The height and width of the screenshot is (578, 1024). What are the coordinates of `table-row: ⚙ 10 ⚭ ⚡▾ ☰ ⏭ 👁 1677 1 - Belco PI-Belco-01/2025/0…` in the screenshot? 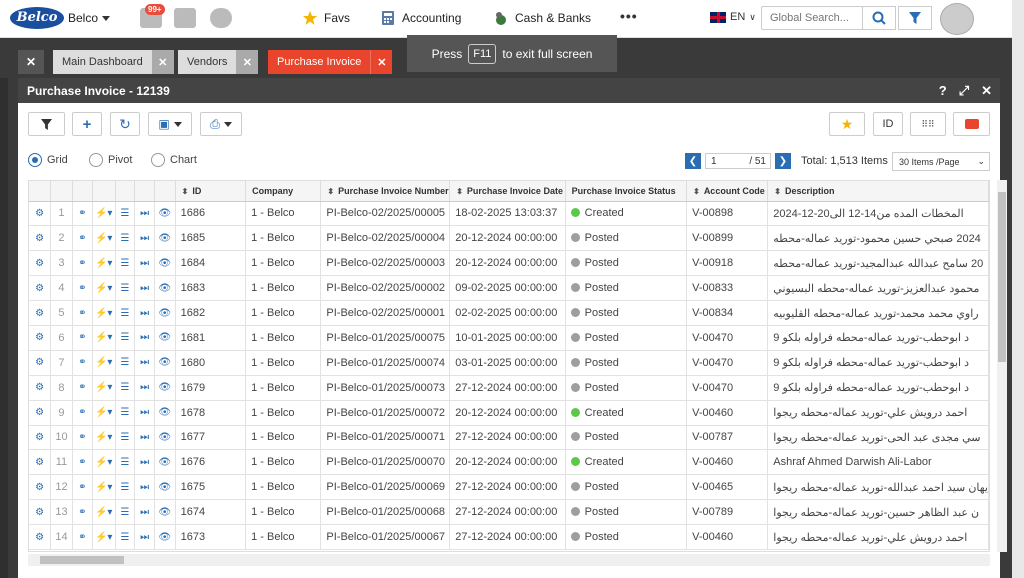 It's located at (509, 438).